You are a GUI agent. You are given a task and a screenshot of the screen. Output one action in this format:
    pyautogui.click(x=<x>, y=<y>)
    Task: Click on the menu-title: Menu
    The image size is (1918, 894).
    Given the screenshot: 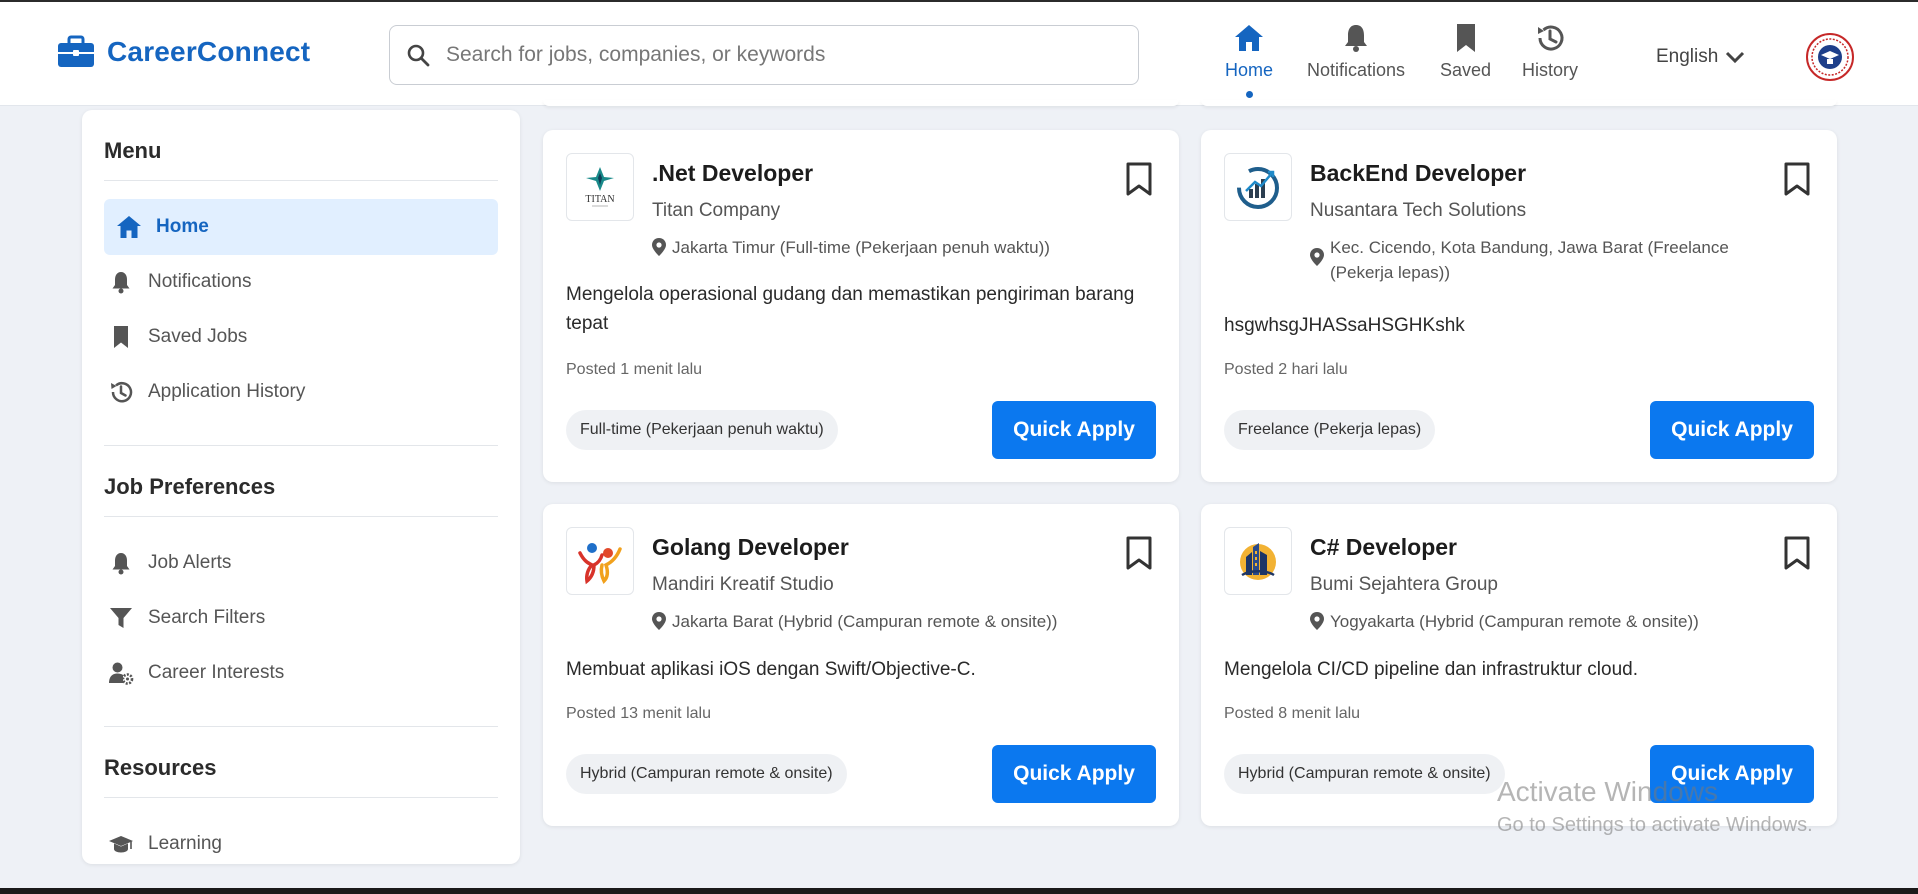 What is the action you would take?
    pyautogui.click(x=301, y=145)
    